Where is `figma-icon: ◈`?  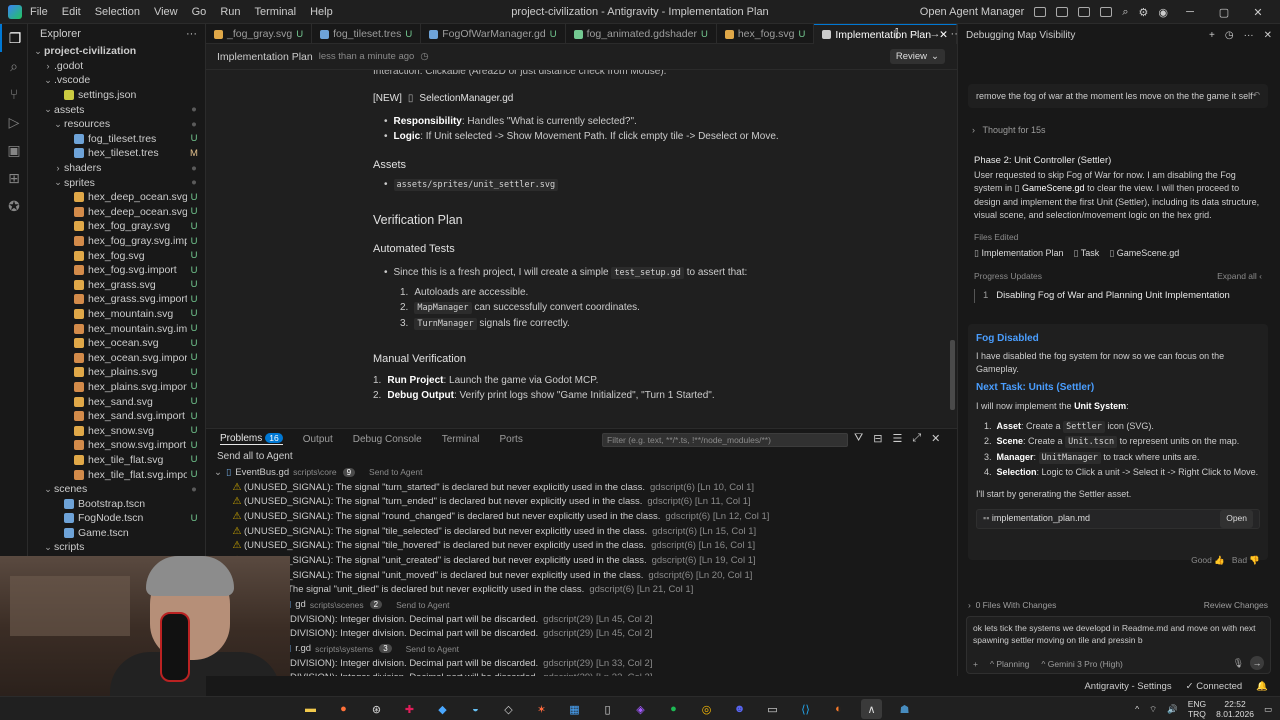
figma-icon: ◈ is located at coordinates (640, 709).